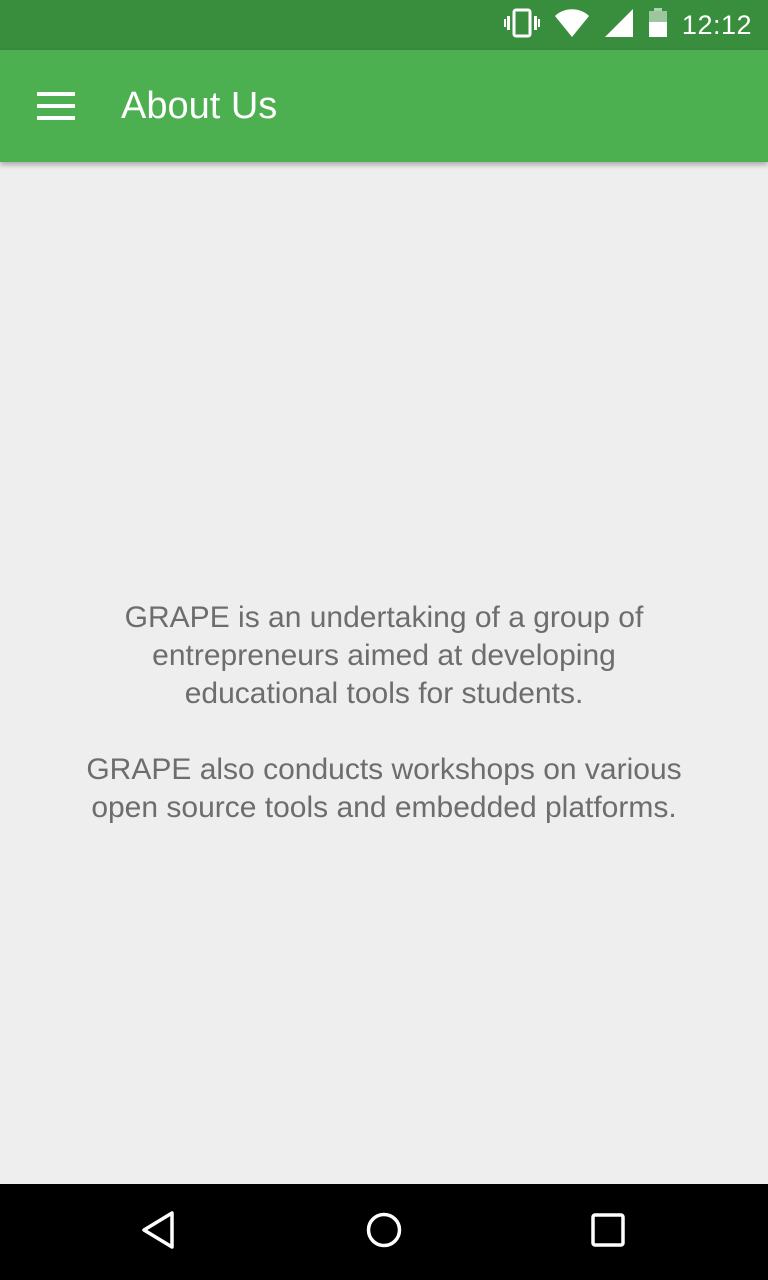 This screenshot has width=768, height=1280. I want to click on vibrate-icon, so click(521, 25).